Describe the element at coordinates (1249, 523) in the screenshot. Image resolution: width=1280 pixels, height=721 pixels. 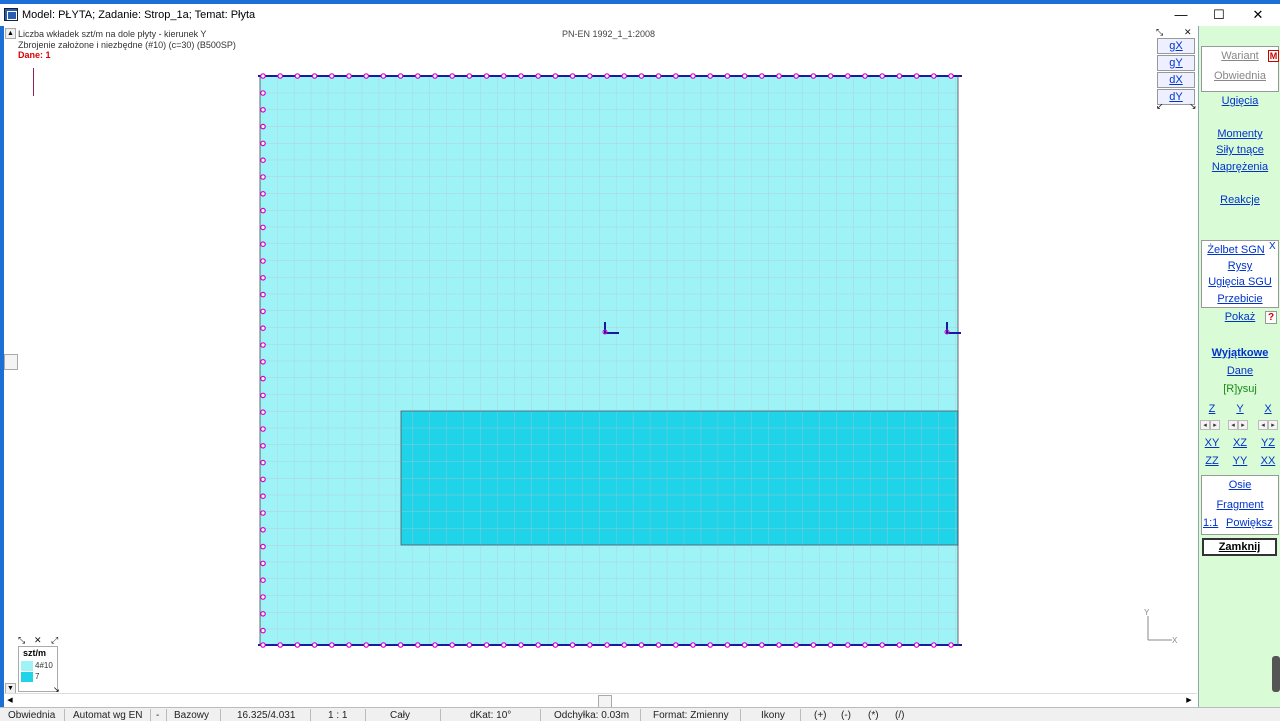
I see `powieksz-link: Powiększ` at that location.